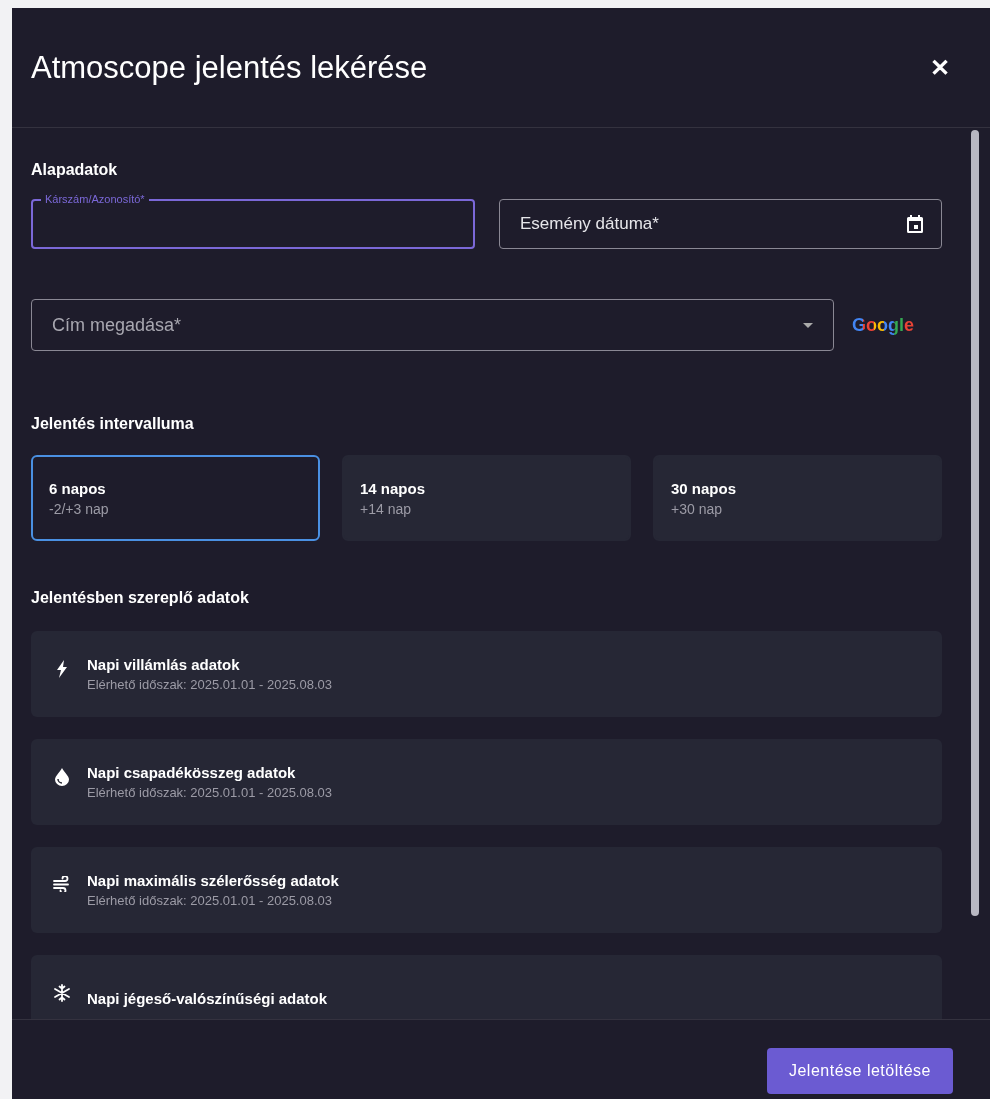 Image resolution: width=990 pixels, height=1099 pixels. Describe the element at coordinates (62, 777) in the screenshot. I see `water-drop-icon` at that location.